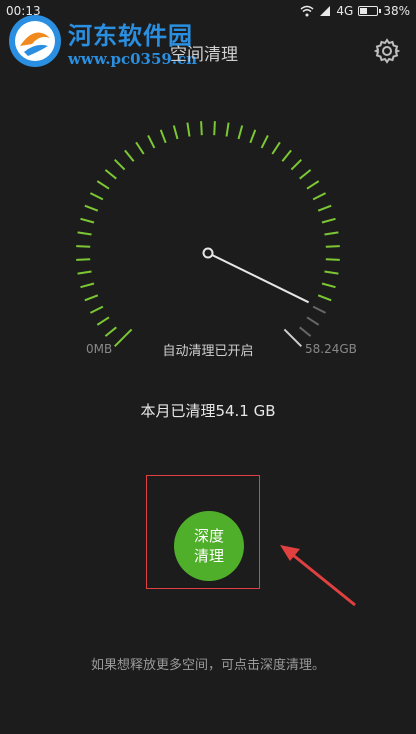 This screenshot has height=734, width=416. What do you see at coordinates (258, 278) in the screenshot?
I see `gauge-needle` at bounding box center [258, 278].